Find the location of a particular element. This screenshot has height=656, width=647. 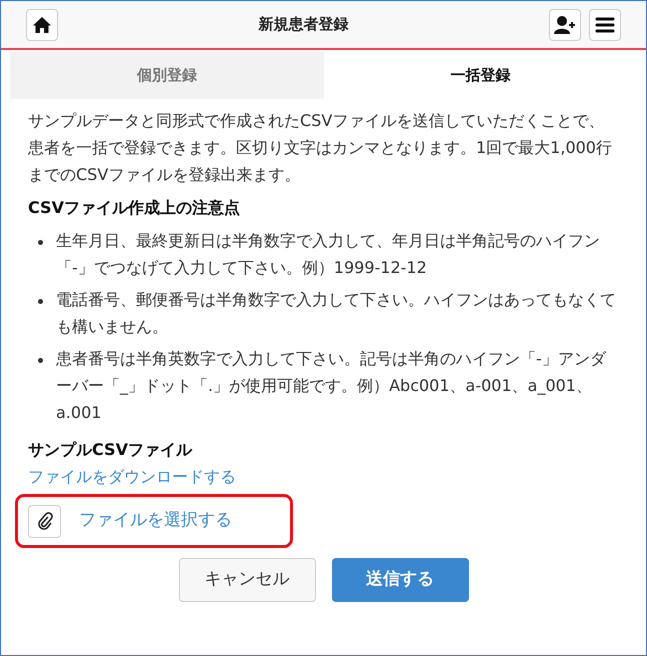

home-button is located at coordinates (42, 24).